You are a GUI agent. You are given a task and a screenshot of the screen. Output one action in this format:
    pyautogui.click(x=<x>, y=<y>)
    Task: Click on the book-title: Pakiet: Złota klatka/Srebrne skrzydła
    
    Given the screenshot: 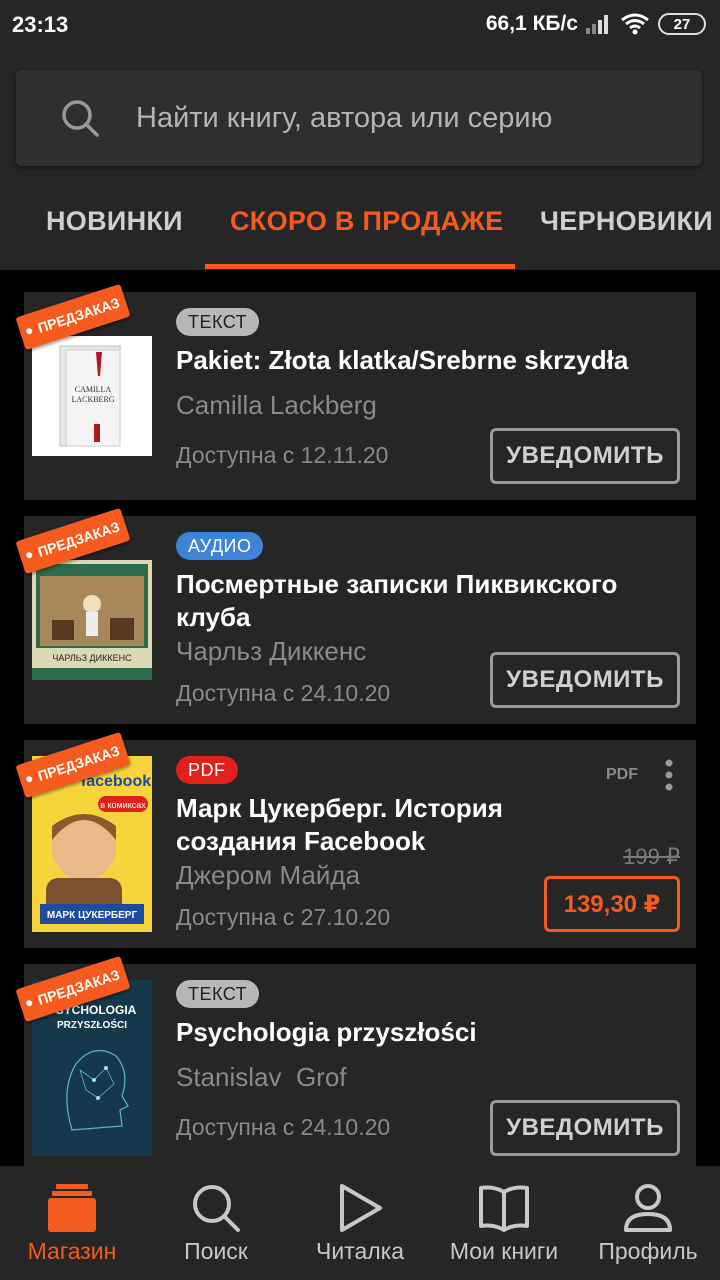 What is the action you would take?
    pyautogui.click(x=421, y=360)
    